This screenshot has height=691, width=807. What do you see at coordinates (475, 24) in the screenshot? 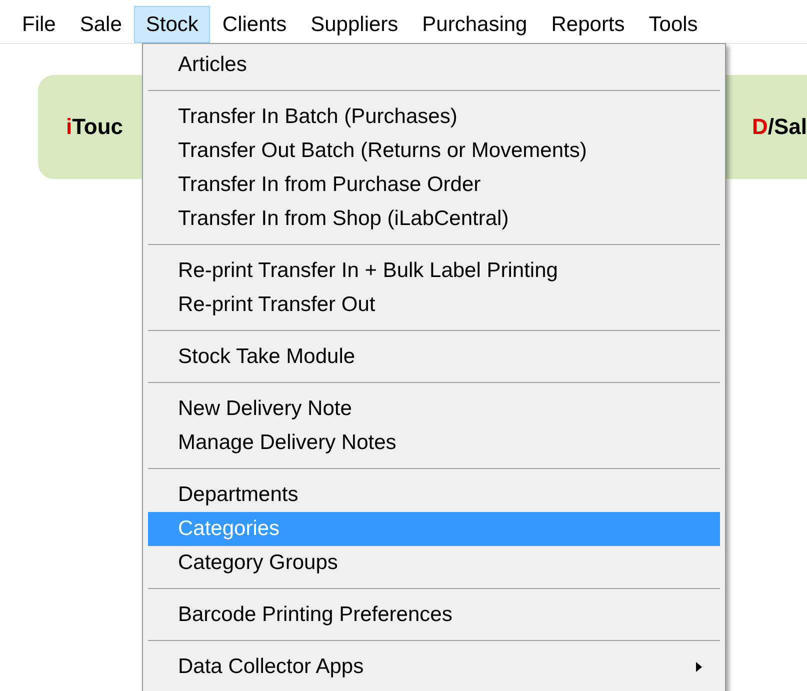
I see `menu-bar-item: Purchasing` at bounding box center [475, 24].